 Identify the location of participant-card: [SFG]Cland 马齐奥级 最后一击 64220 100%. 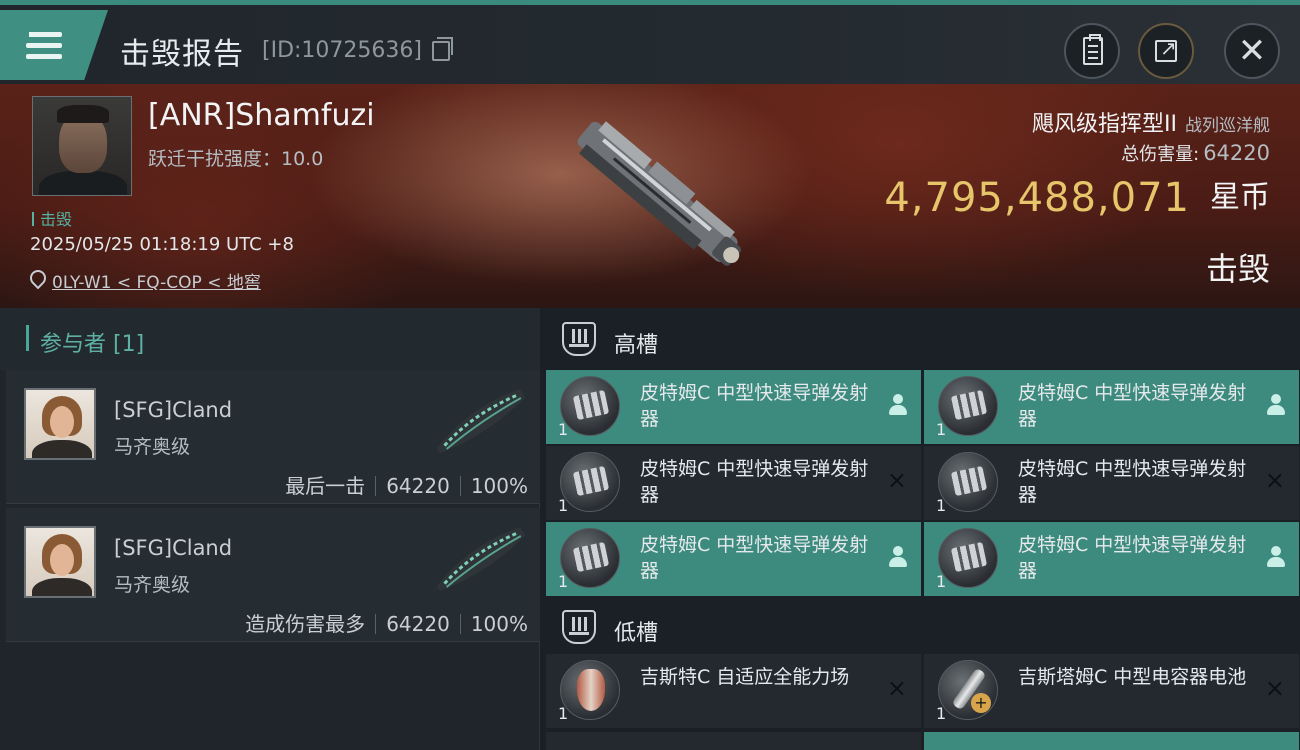
(273, 437).